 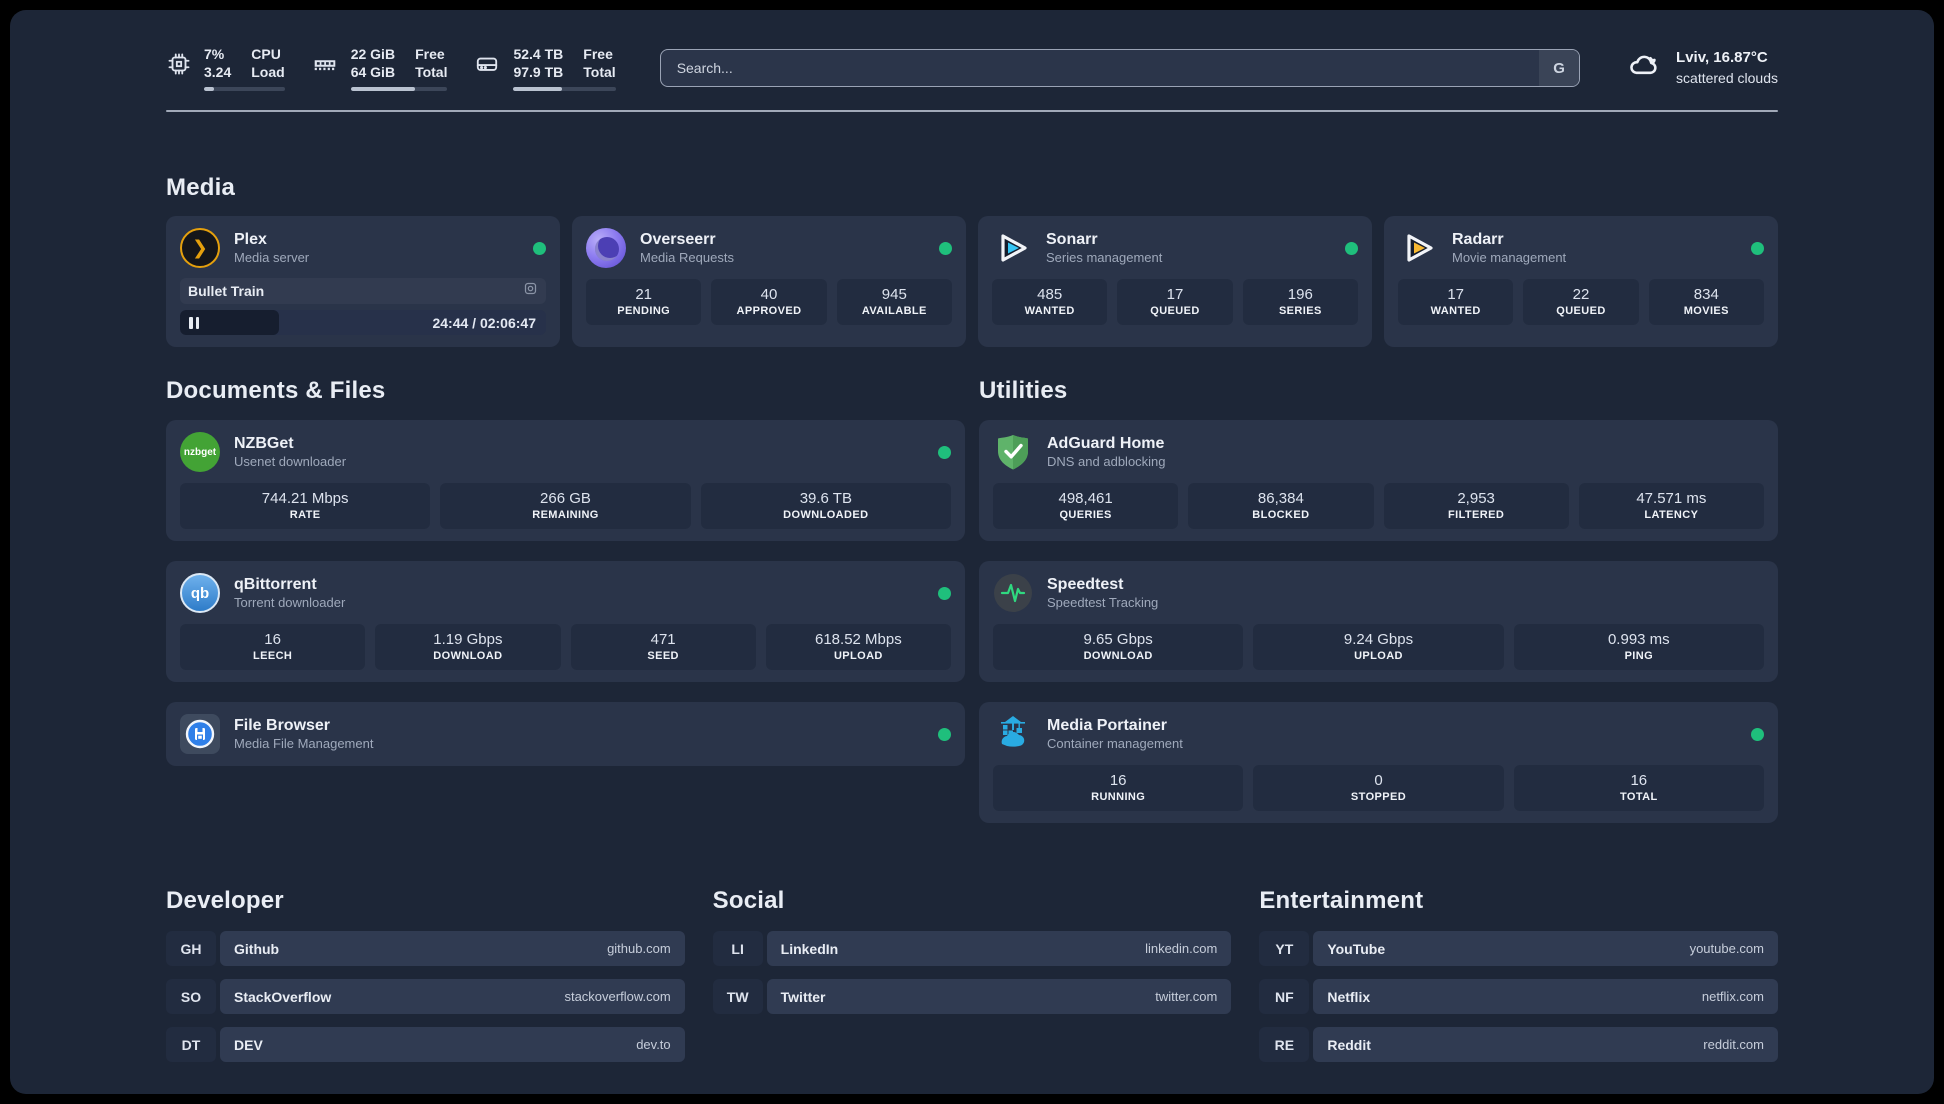 I want to click on cpu-metric: 7% 3.24 CPU Load, so click(x=225, y=68).